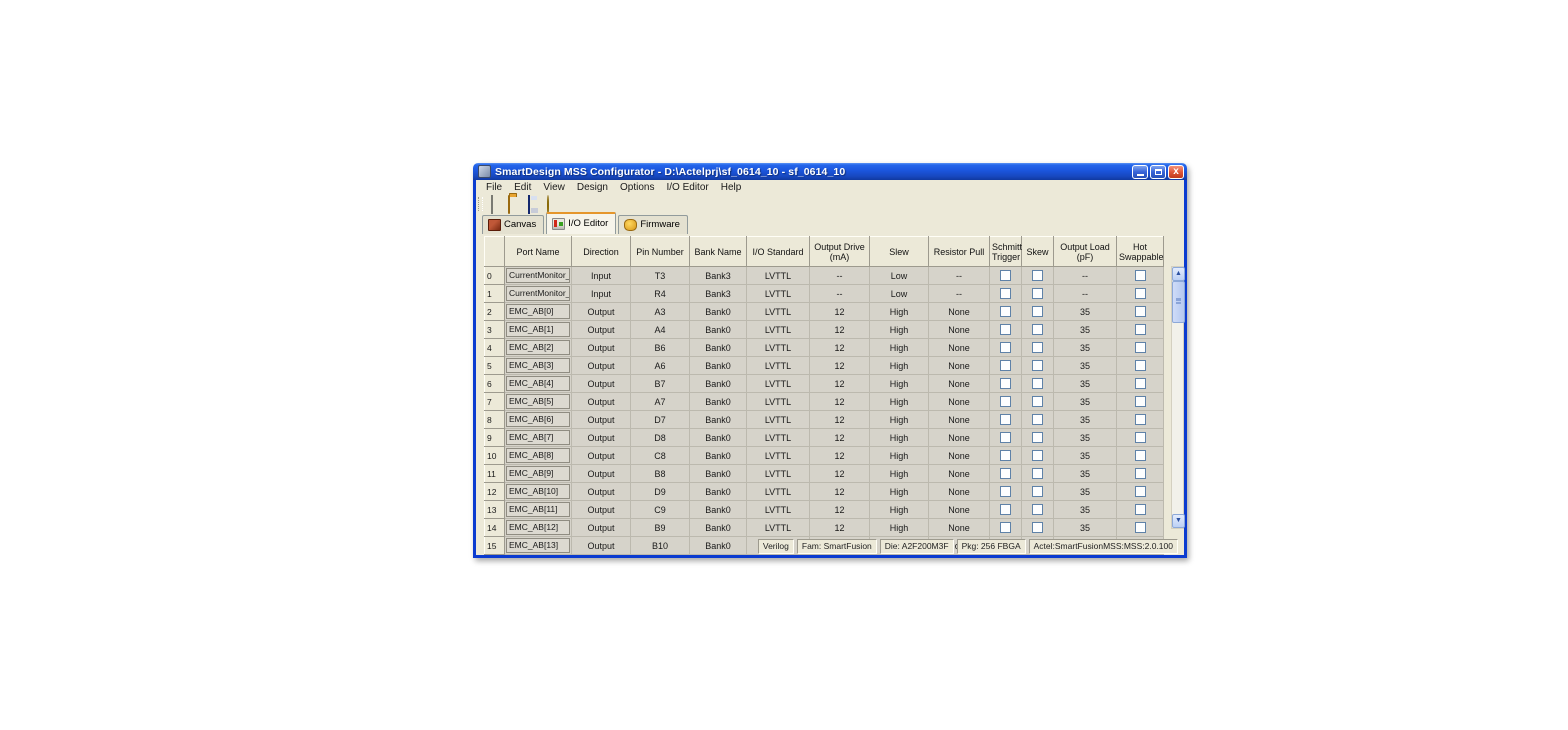 The width and height of the screenshot is (1568, 730). I want to click on row-number-cell: 2, so click(494, 311).